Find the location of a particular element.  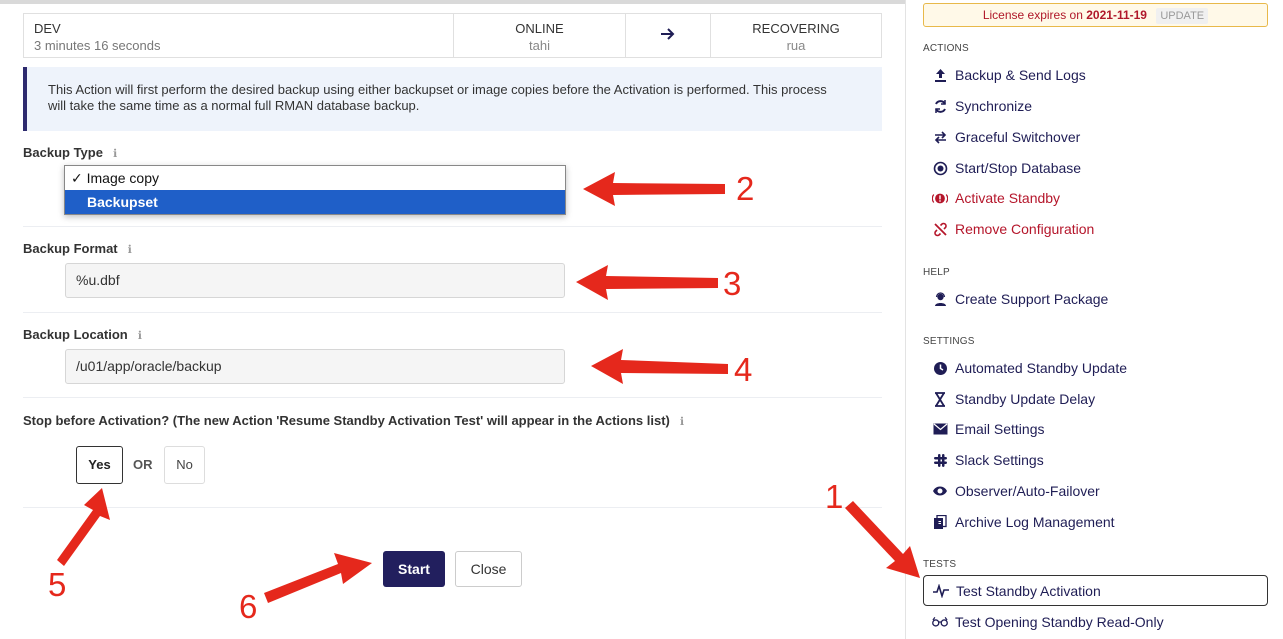

sidebar-item-observer-auto-failover: Observer/Auto-Failover is located at coordinates (1016, 491).